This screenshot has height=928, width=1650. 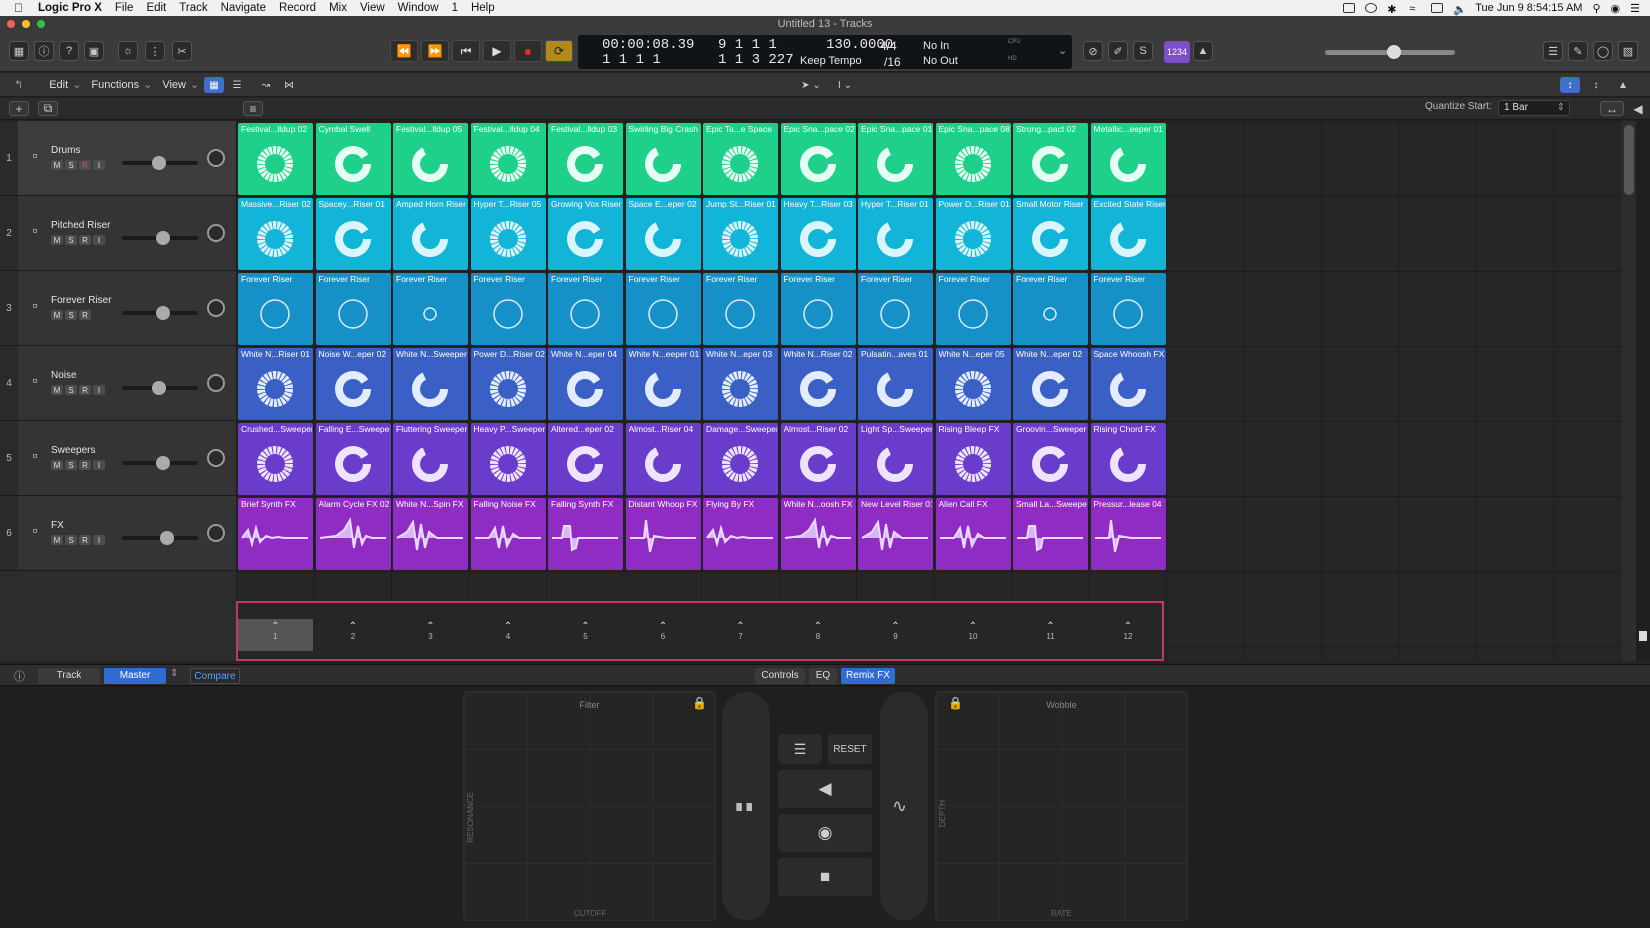 What do you see at coordinates (404, 51) in the screenshot?
I see `rewind-button: ⏪` at bounding box center [404, 51].